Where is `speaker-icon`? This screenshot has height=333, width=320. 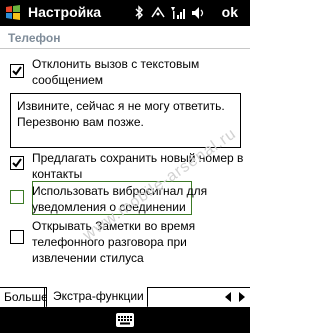
speaker-icon is located at coordinates (198, 13).